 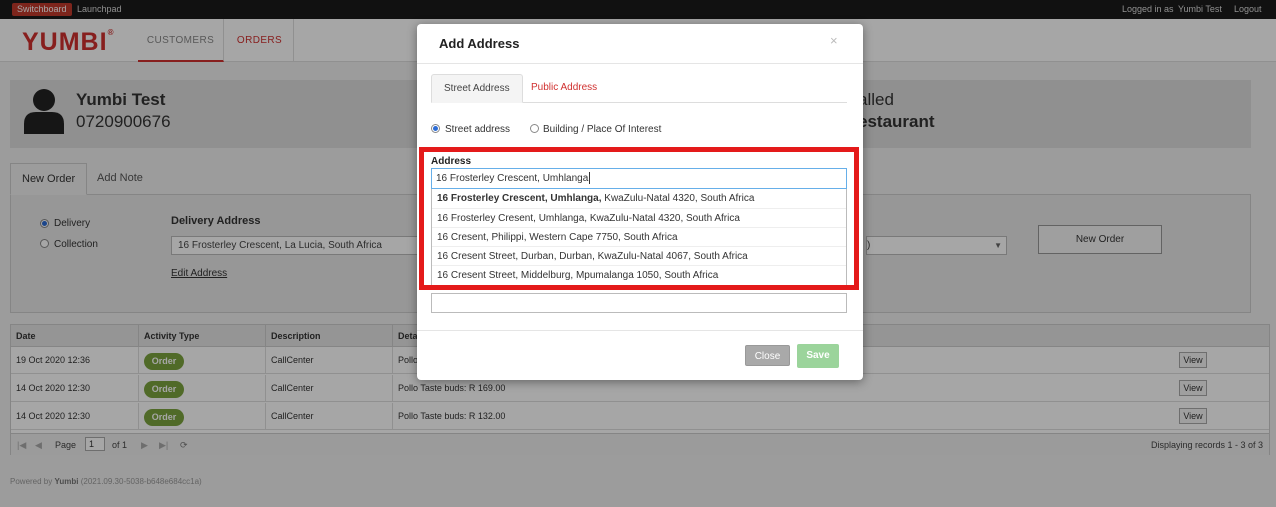 What do you see at coordinates (451, 161) in the screenshot?
I see `address-label: Address` at bounding box center [451, 161].